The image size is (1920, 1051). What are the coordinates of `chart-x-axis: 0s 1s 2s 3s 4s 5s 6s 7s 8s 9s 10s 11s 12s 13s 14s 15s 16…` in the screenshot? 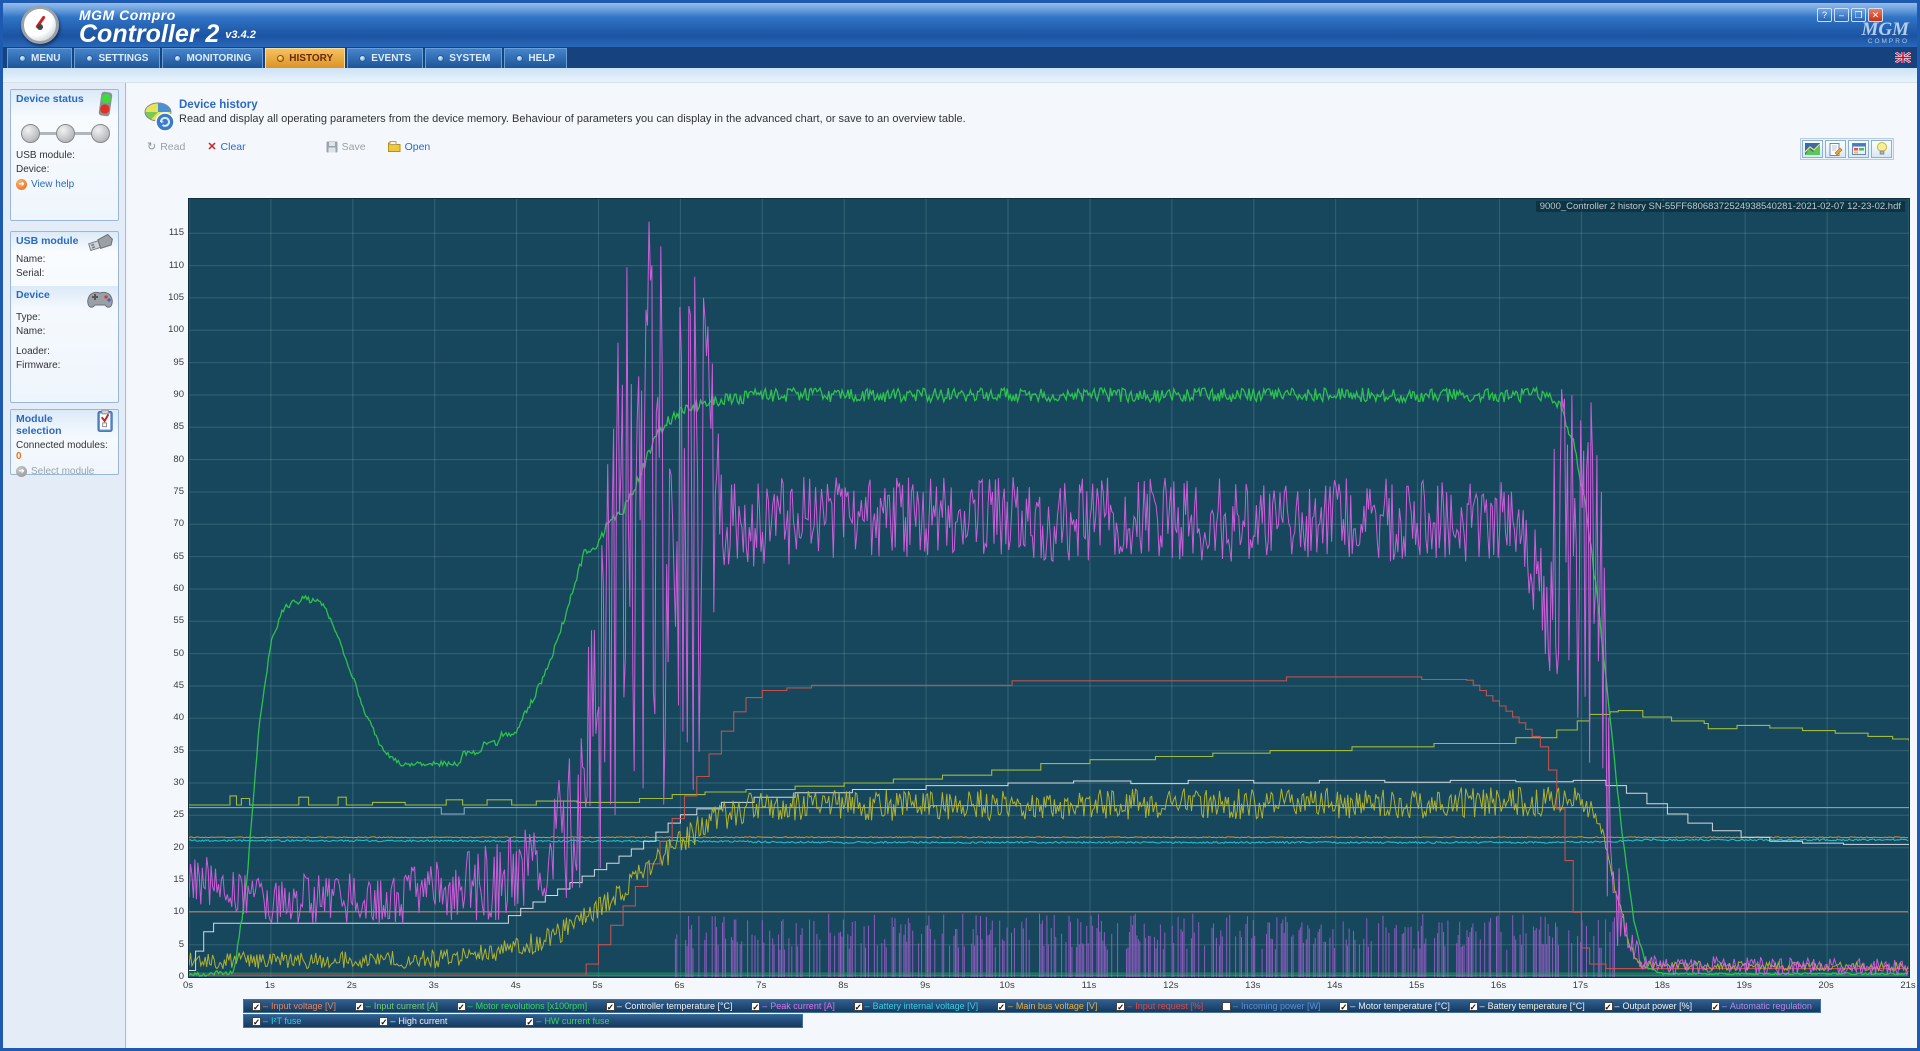 It's located at (1049, 987).